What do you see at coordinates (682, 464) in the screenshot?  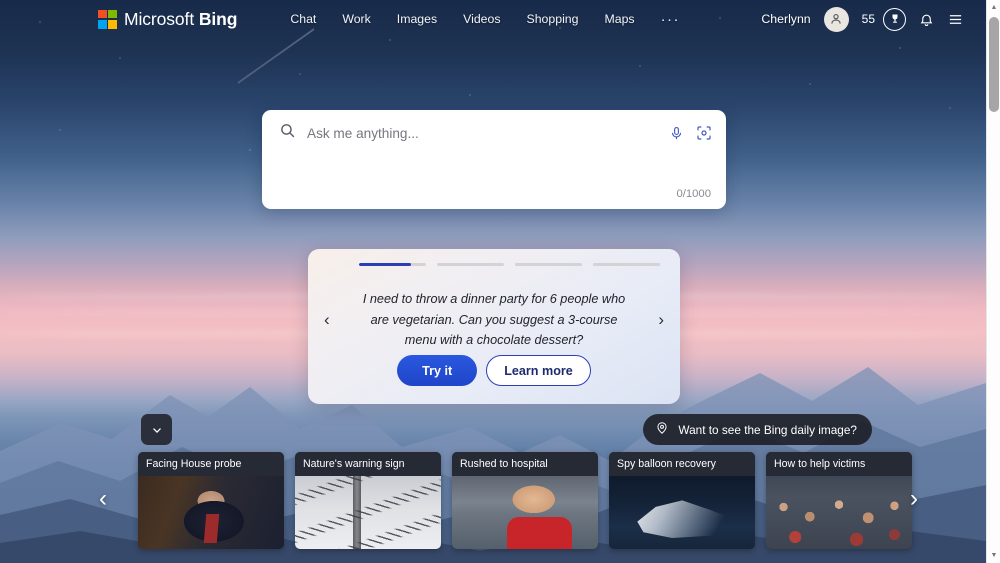 I see `news-card-title: Spy balloon recovery` at bounding box center [682, 464].